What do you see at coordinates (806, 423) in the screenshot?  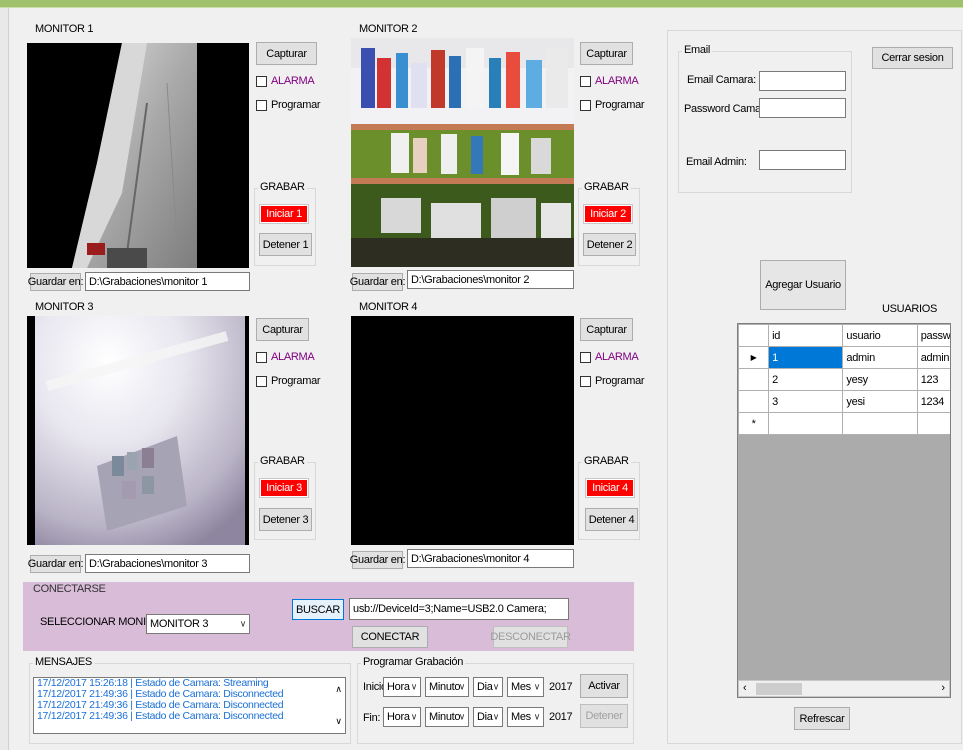 I see `cell-id` at bounding box center [806, 423].